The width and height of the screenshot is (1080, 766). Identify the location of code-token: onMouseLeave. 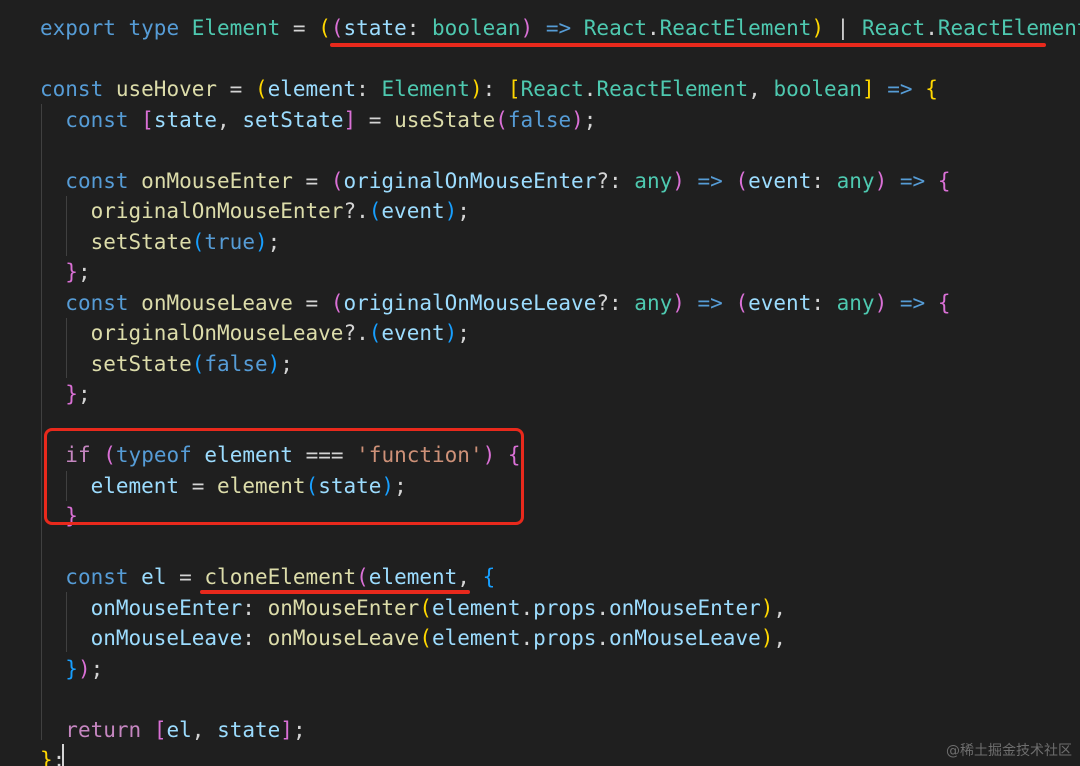
(685, 638).